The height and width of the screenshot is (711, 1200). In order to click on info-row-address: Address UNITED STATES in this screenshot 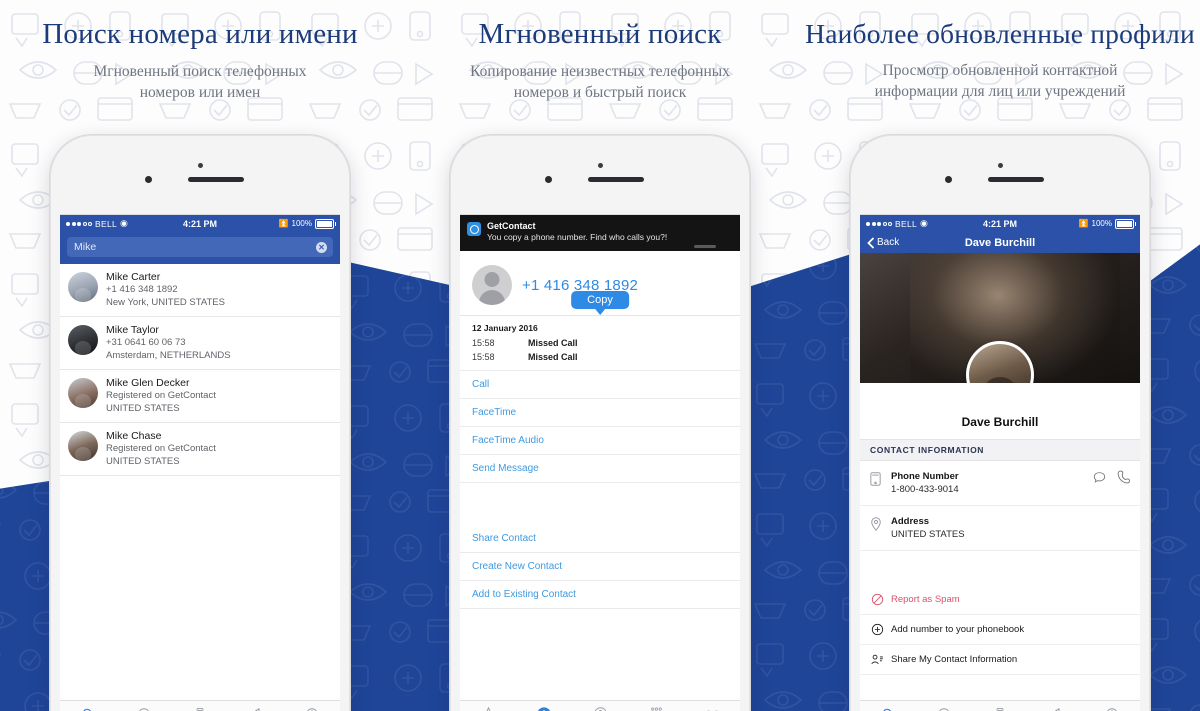, I will do `click(1000, 528)`.